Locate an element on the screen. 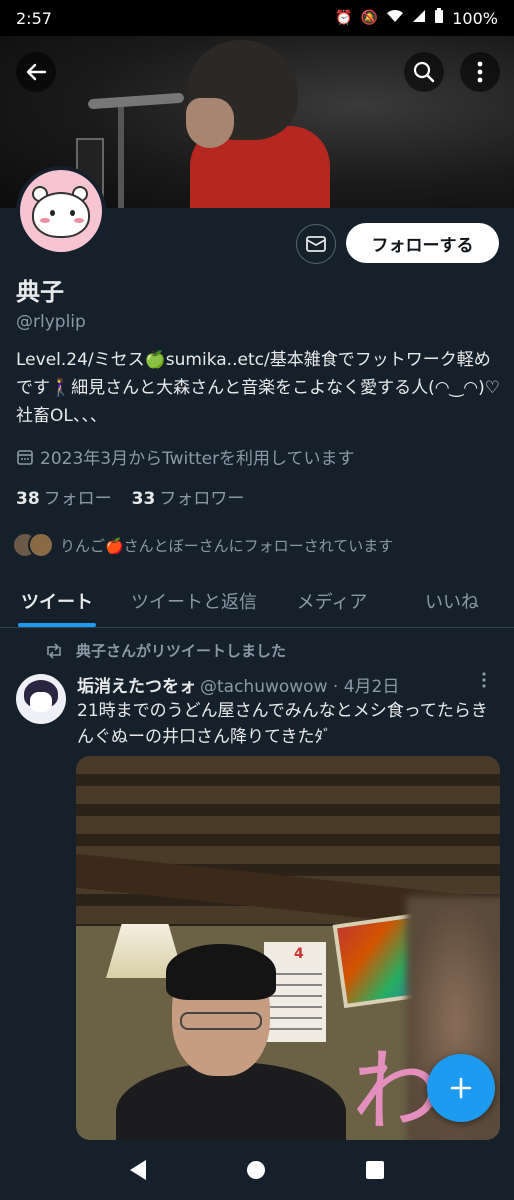  tab-tweets-replies: ツイートと返信 is located at coordinates (194, 600).